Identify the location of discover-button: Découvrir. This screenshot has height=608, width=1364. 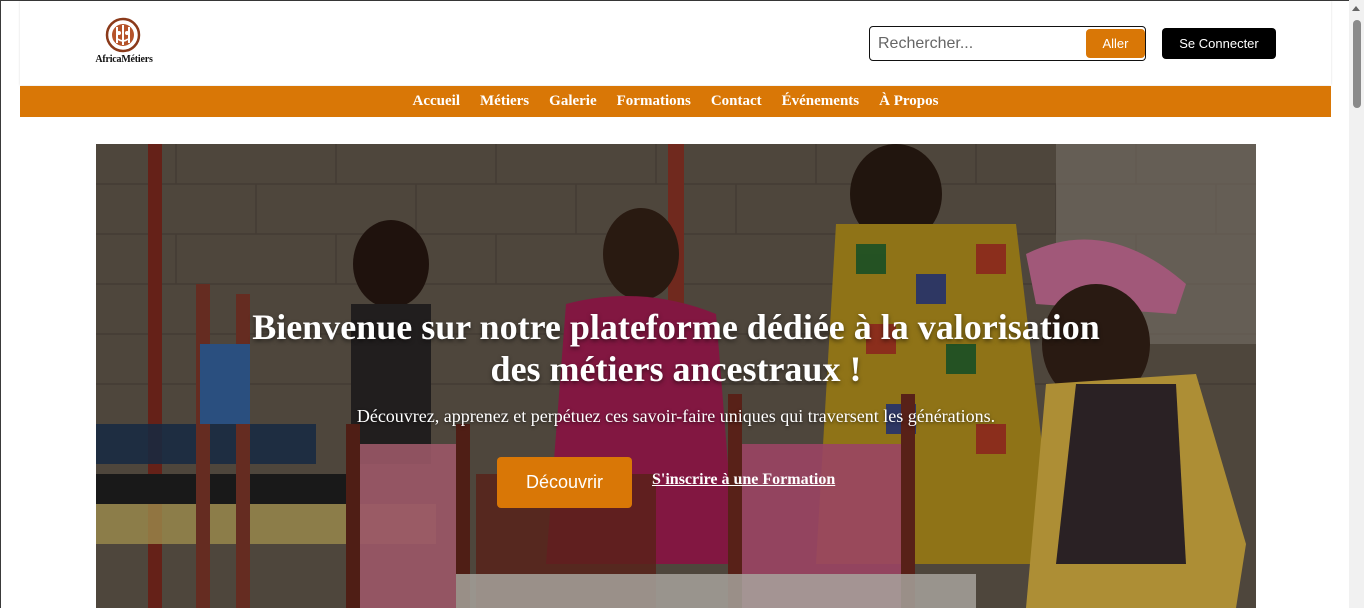
(564, 482).